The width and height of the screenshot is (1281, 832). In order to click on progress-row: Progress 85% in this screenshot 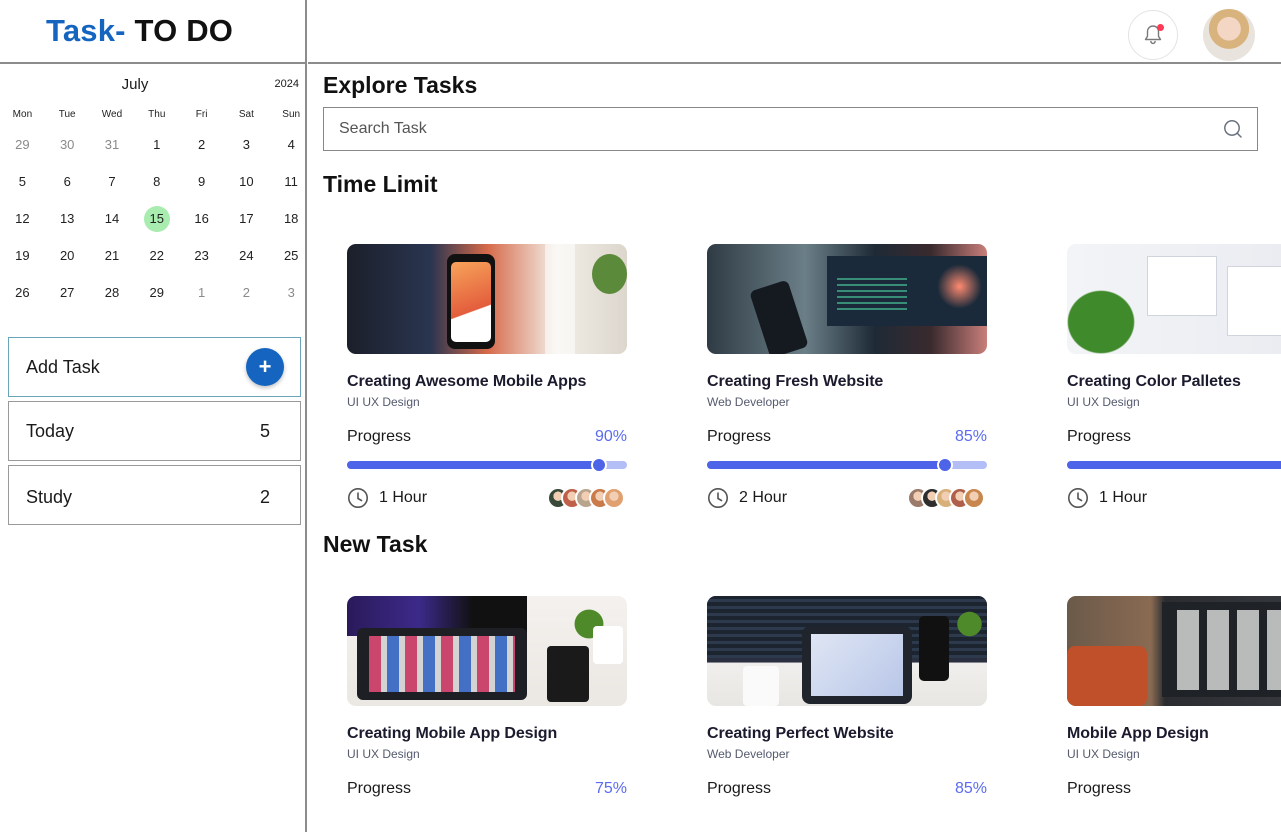, I will do `click(847, 789)`.